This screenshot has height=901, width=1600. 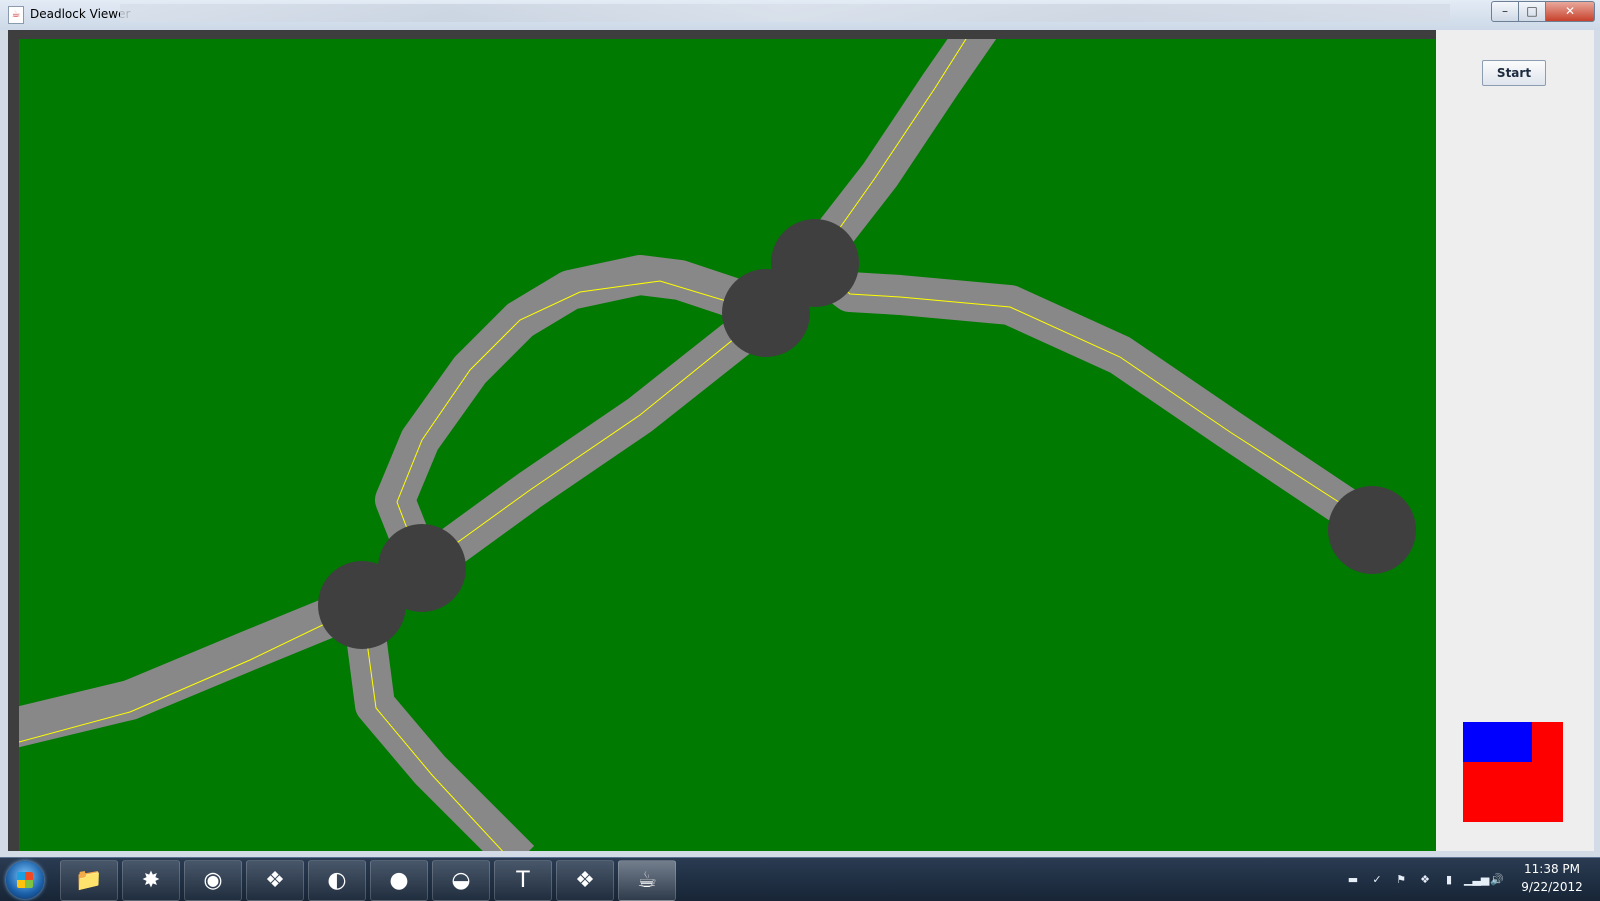 What do you see at coordinates (1449, 880) in the screenshot?
I see `power-icon: ▮` at bounding box center [1449, 880].